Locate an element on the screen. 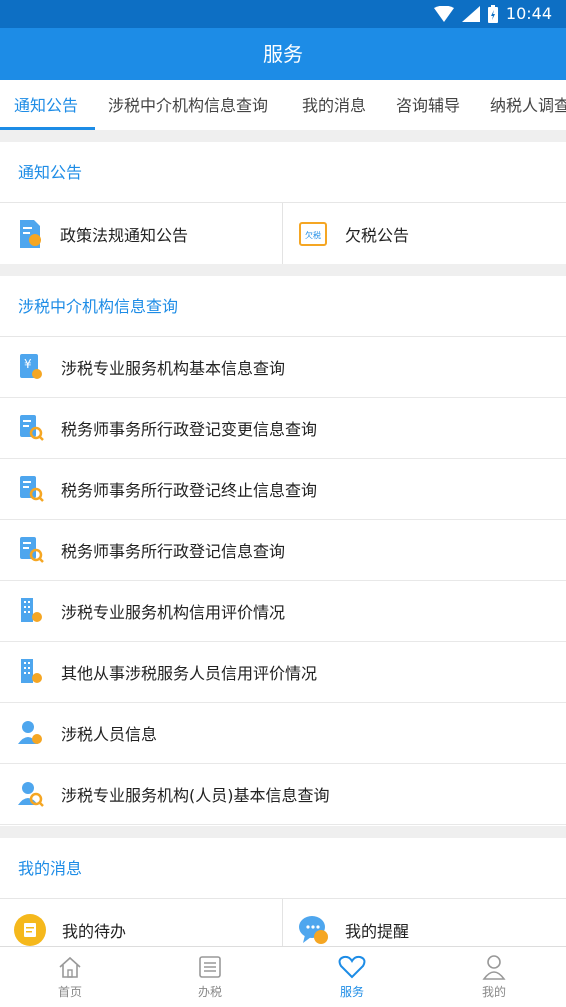  heart-icon is located at coordinates (352, 967).